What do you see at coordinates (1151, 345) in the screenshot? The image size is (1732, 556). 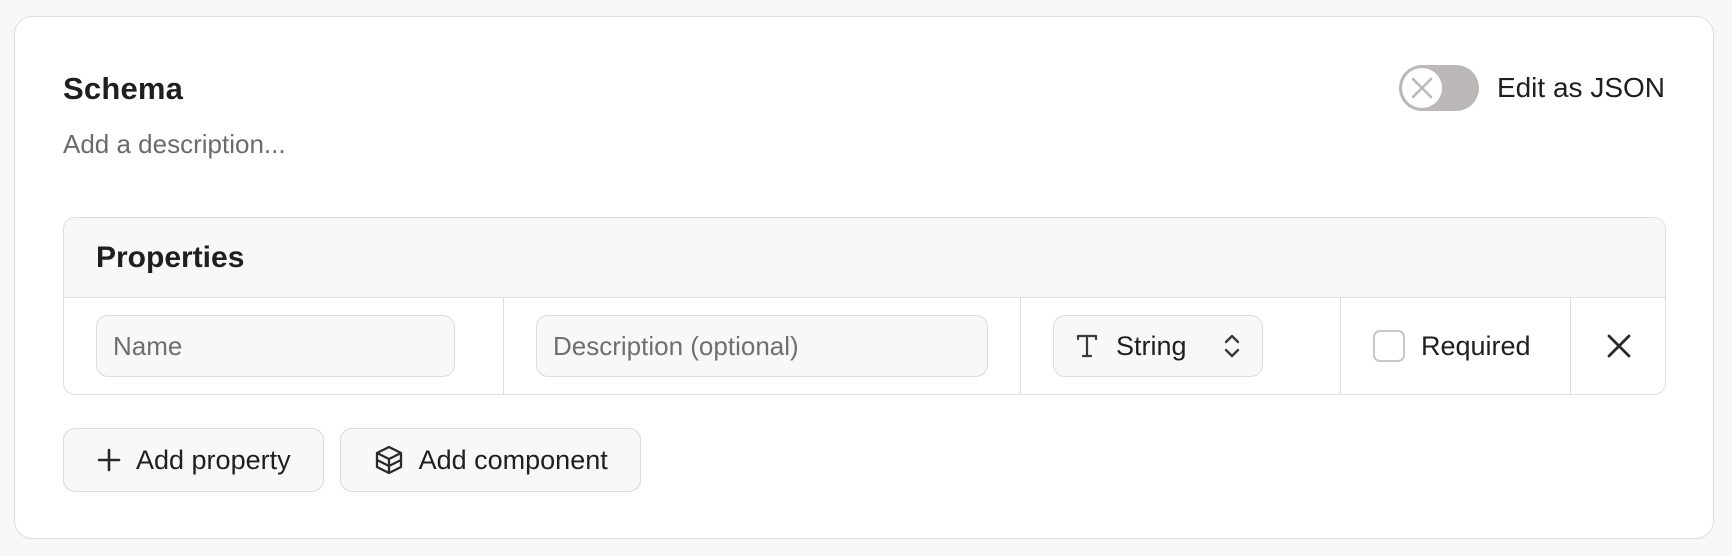 I see `property-type-value: String` at bounding box center [1151, 345].